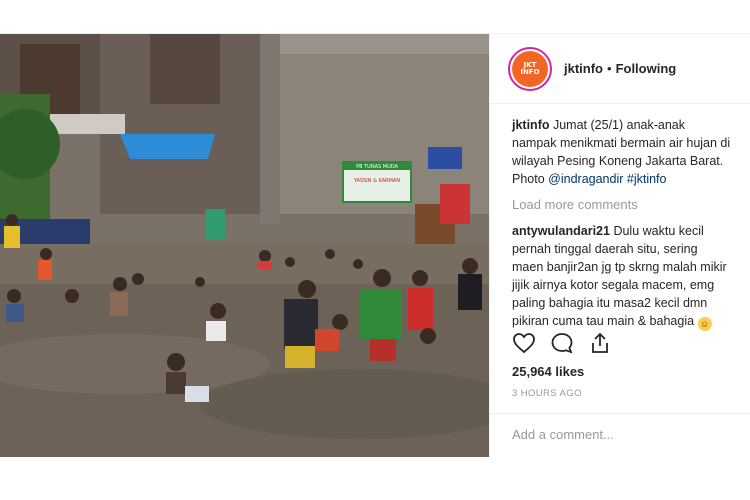 This screenshot has width=750, height=500. I want to click on caption-username: jktinfo, so click(531, 125).